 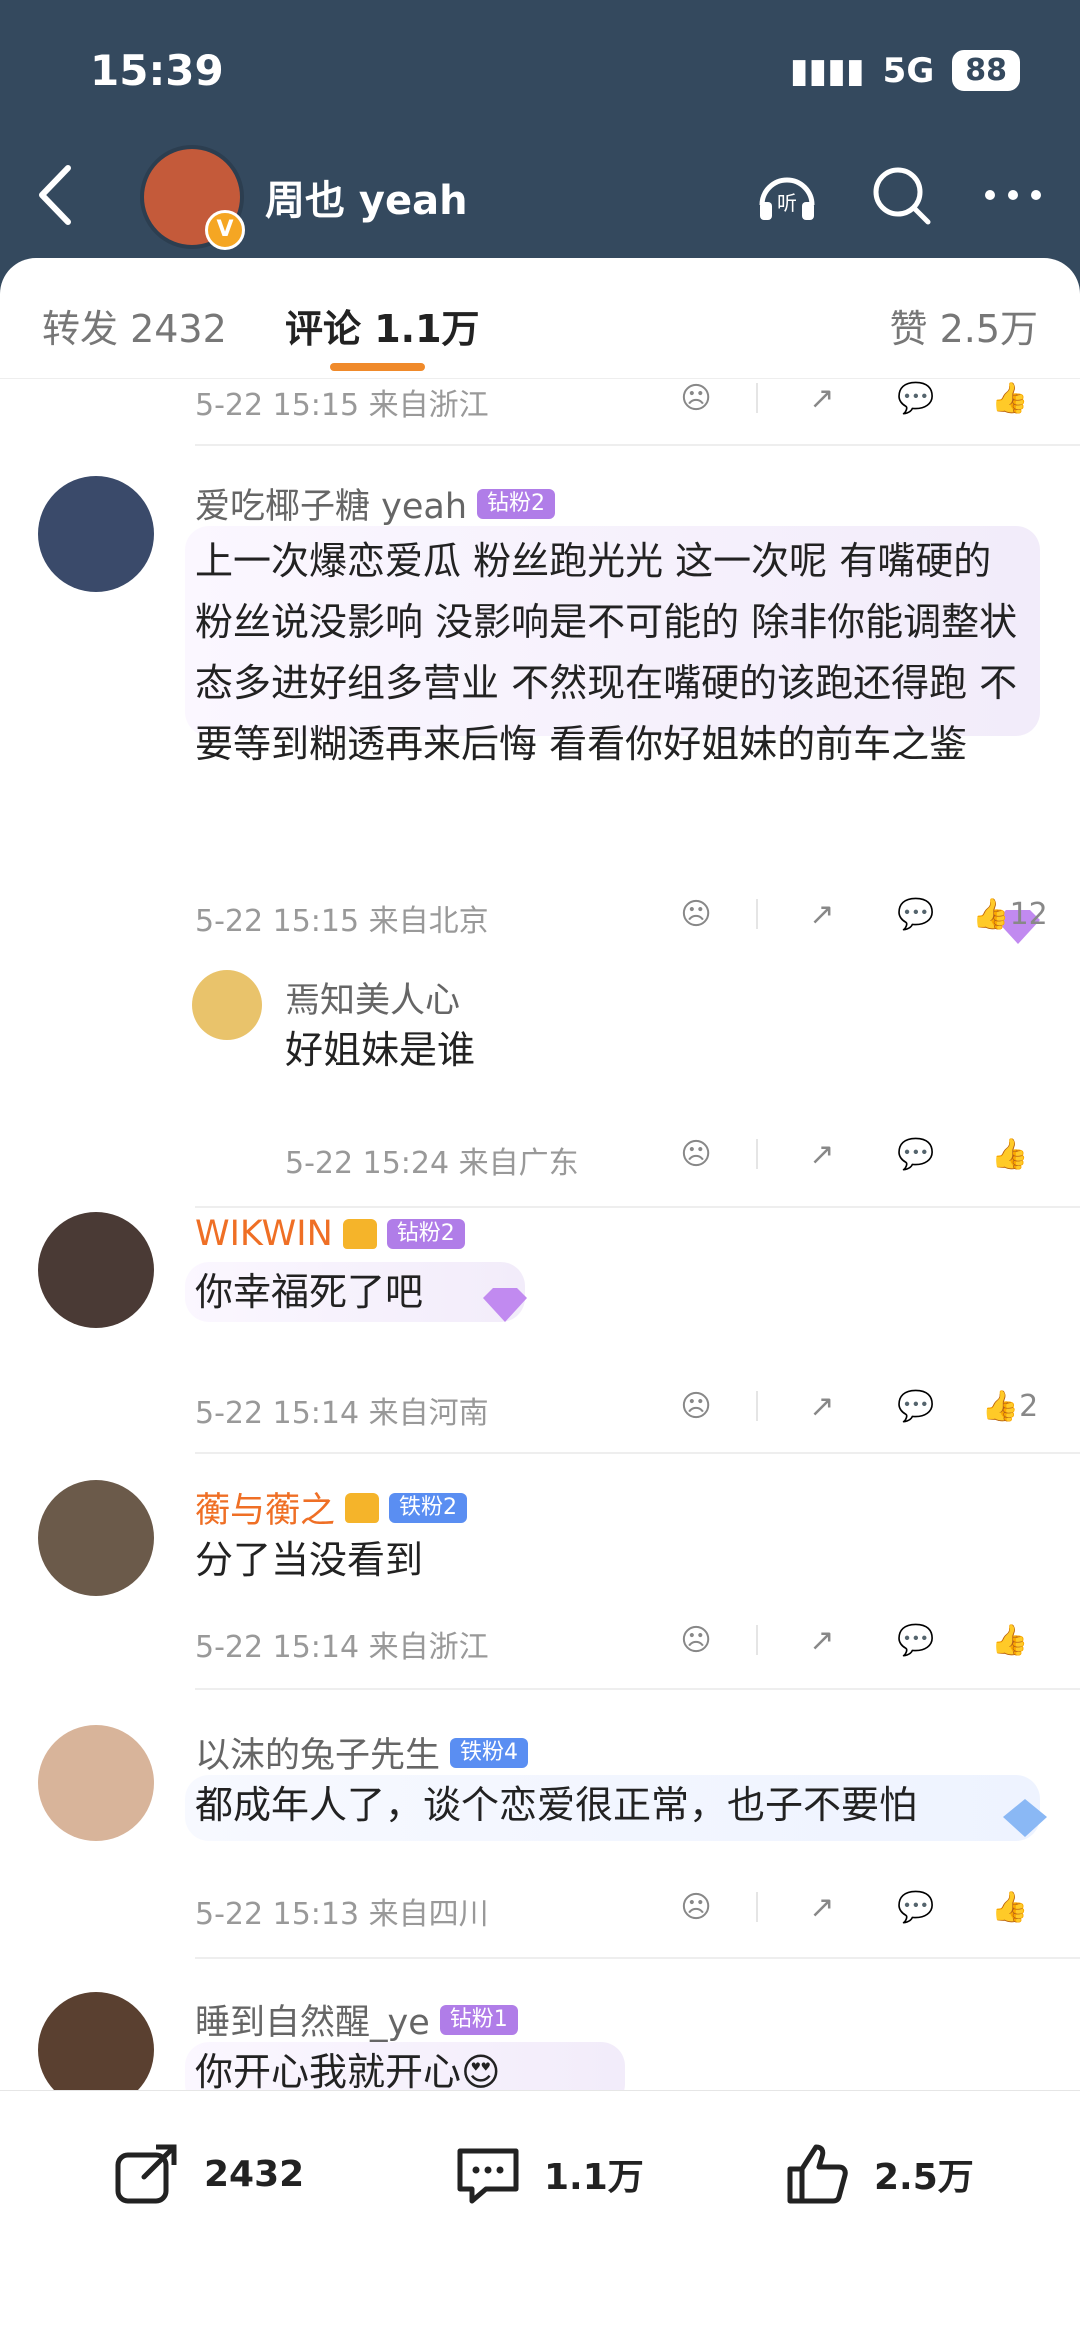 What do you see at coordinates (380, 1050) in the screenshot?
I see `reply-text: 好姐妹是谁` at bounding box center [380, 1050].